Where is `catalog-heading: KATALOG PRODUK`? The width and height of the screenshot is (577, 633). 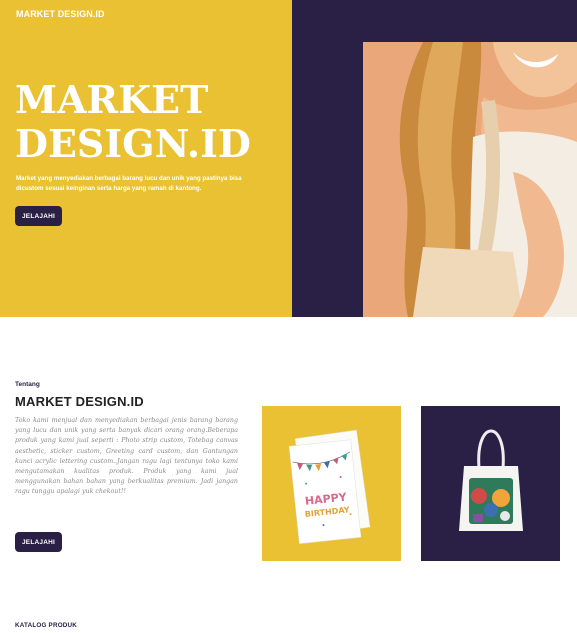 catalog-heading: KATALOG PRODUK is located at coordinates (46, 625).